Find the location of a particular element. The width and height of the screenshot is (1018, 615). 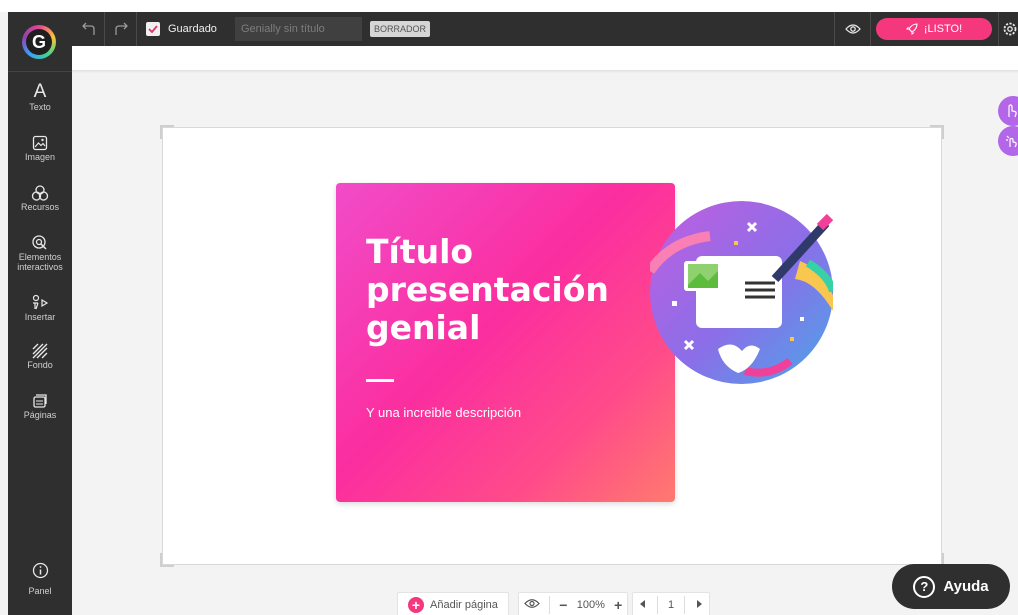

zoom-level: 100% is located at coordinates (590, 605).